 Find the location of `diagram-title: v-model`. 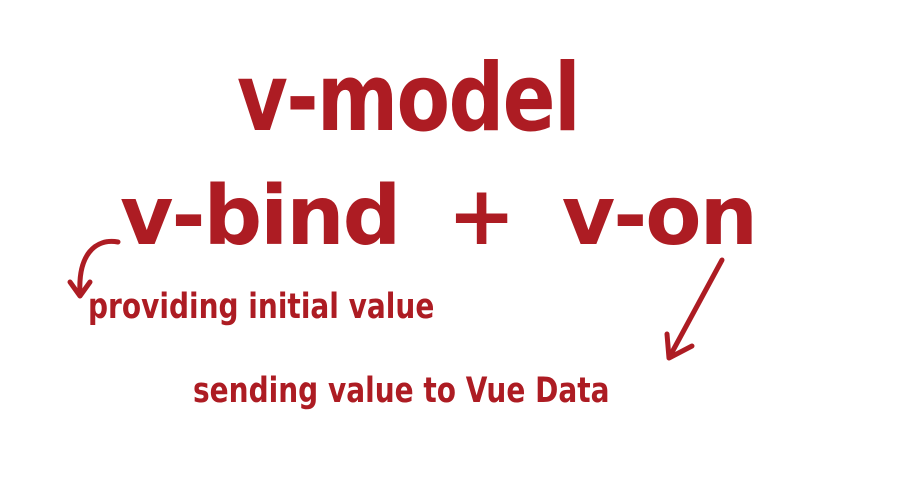

diagram-title: v-model is located at coordinates (409, 98).